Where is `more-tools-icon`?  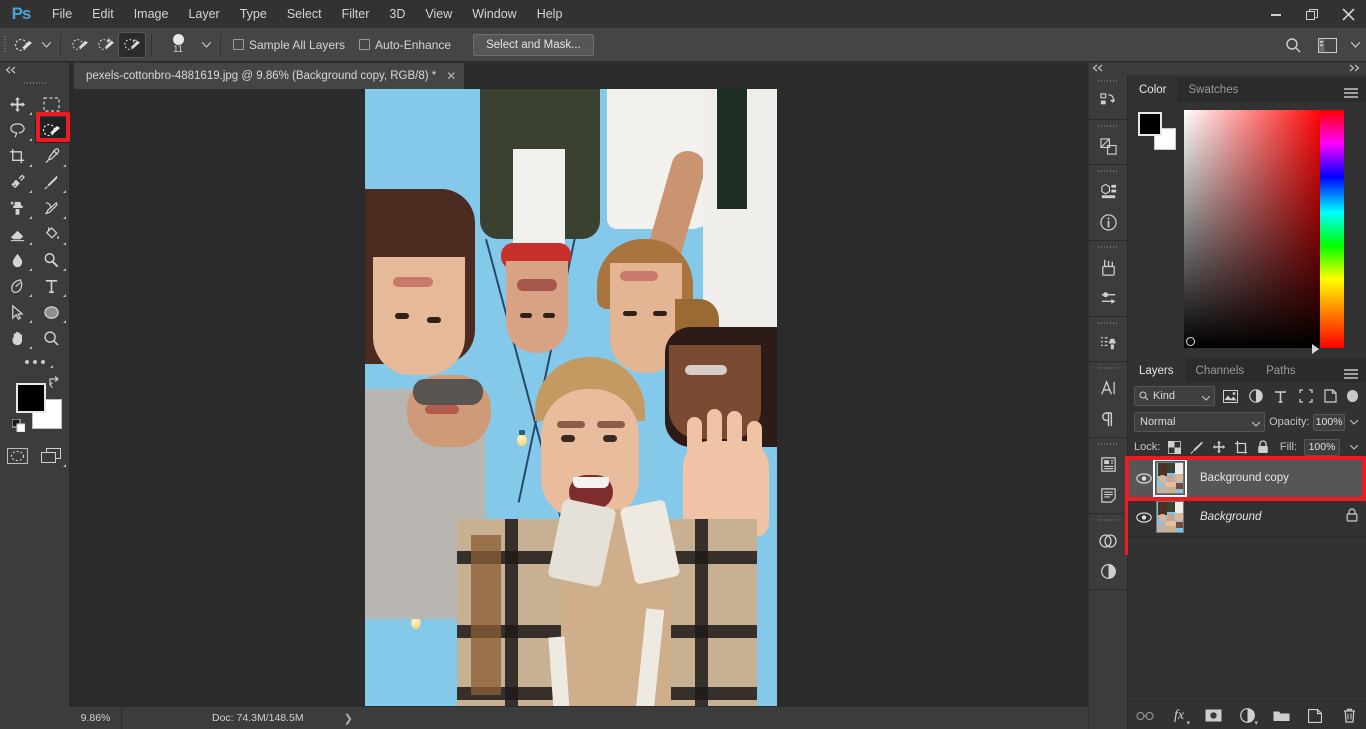
more-tools-icon is located at coordinates (34, 362).